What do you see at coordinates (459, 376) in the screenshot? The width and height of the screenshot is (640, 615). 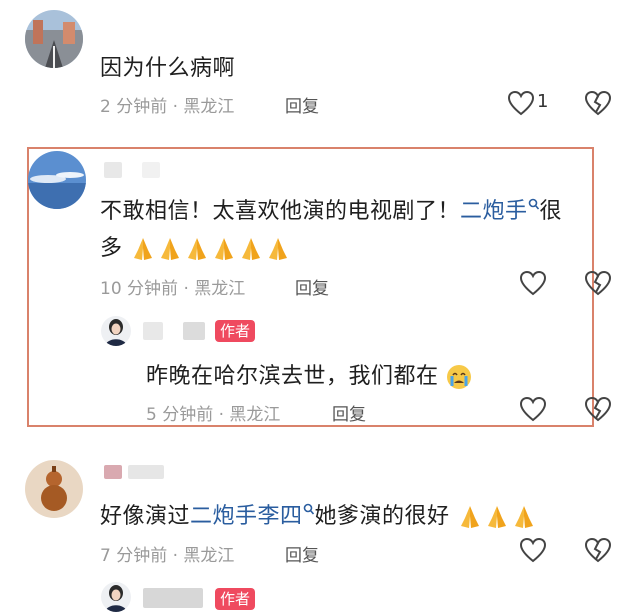 I see `cry-emoji` at bounding box center [459, 376].